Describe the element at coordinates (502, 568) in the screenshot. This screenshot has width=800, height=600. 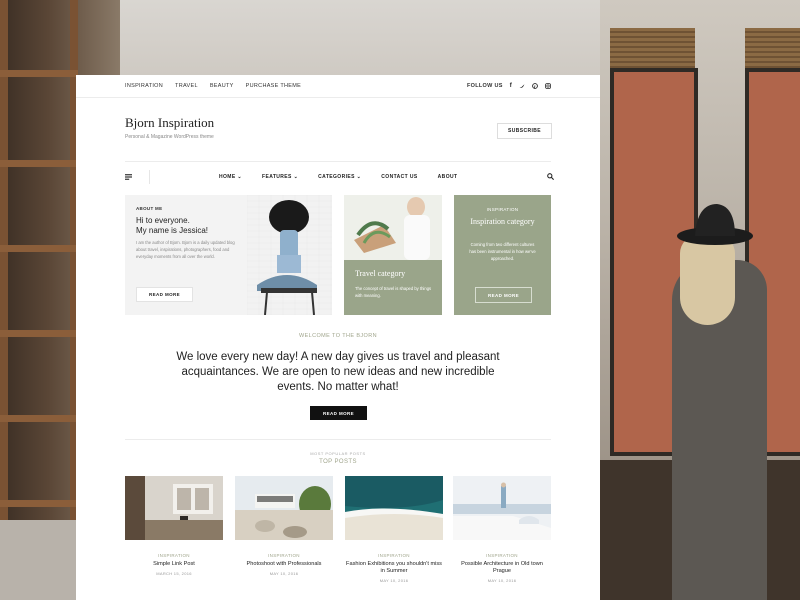
I see `post-title: Possible Architecture in Old town Prague` at that location.